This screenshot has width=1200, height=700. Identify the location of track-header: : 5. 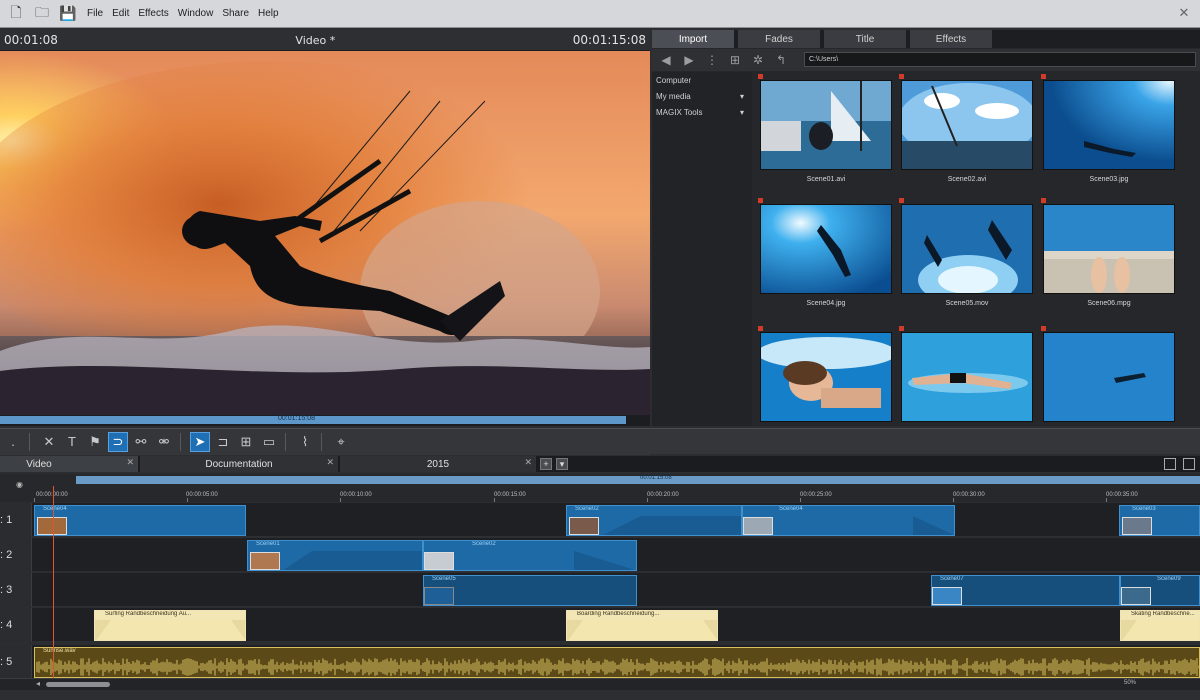
(16, 662).